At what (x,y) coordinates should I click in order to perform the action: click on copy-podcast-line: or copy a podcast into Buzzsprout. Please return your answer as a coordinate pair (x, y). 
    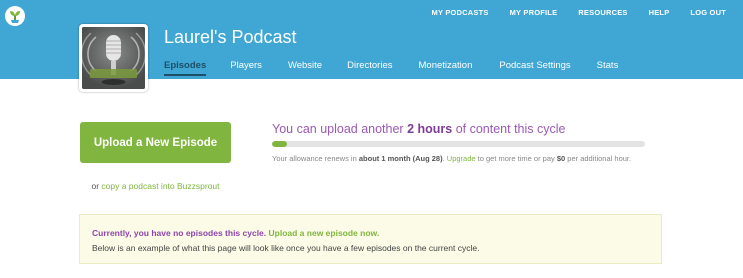
    Looking at the image, I should click on (155, 186).